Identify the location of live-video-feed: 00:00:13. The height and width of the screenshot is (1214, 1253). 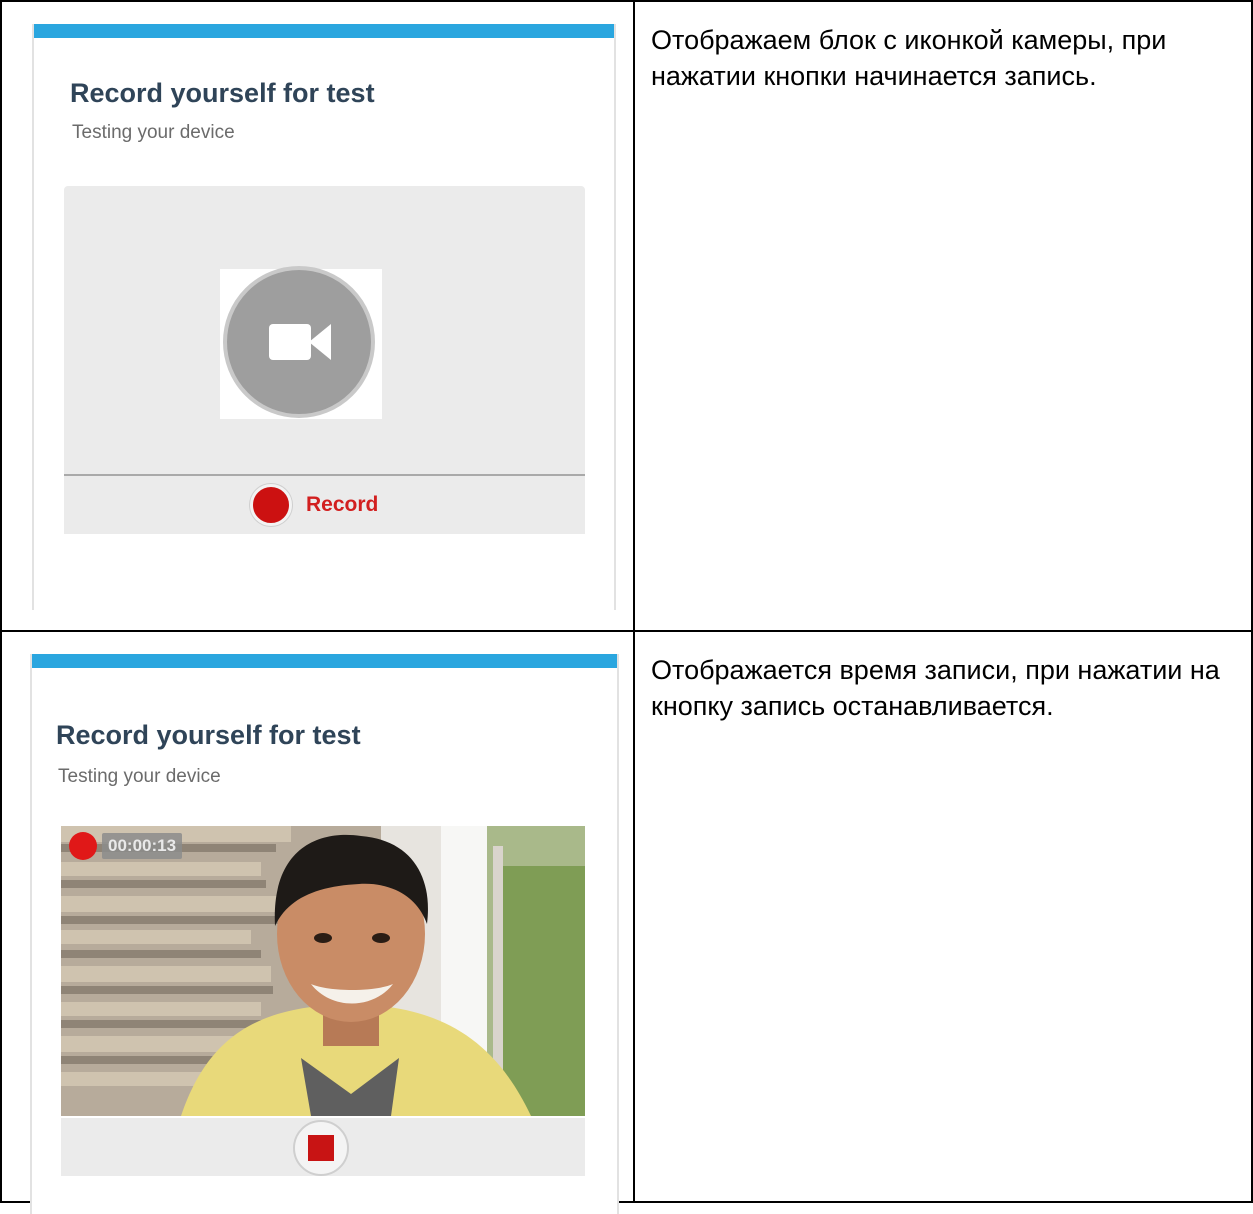
(323, 971).